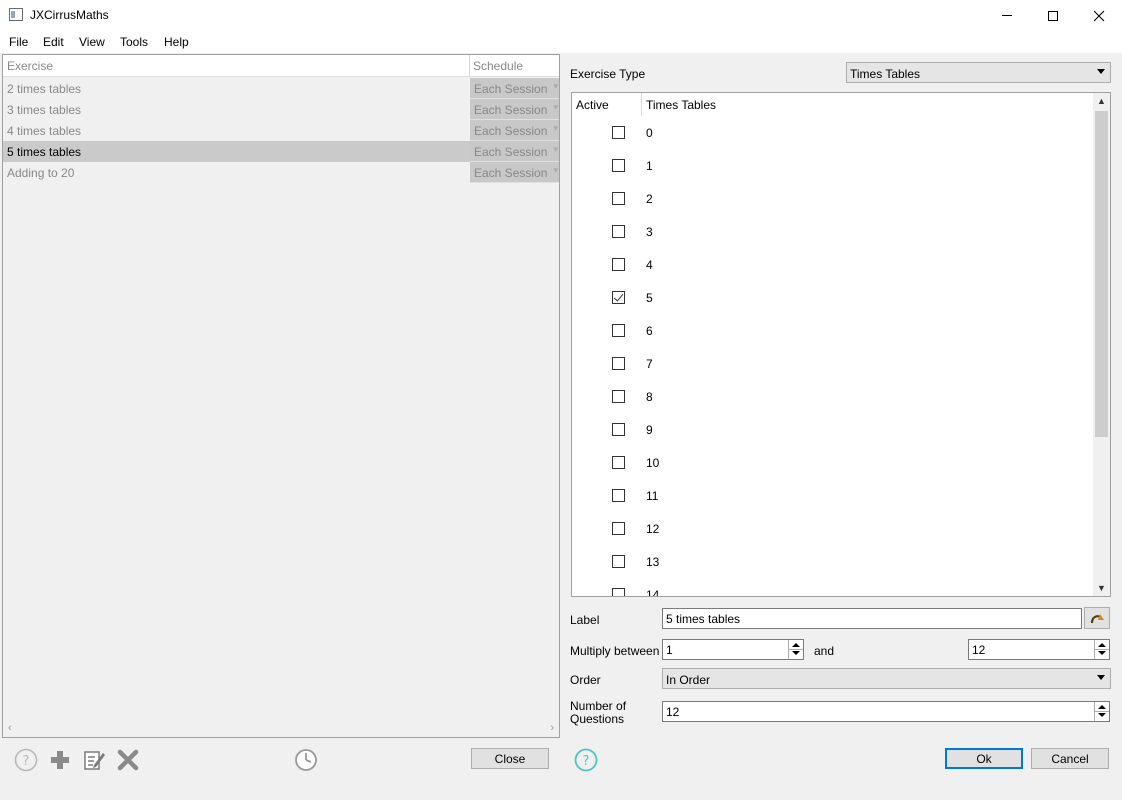  I want to click on scroll-left-icon: ‹, so click(10, 728).